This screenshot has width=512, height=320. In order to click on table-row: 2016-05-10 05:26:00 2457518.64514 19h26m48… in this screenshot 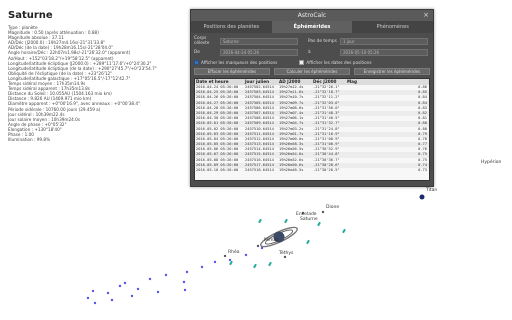, I will do `click(312, 170)`.